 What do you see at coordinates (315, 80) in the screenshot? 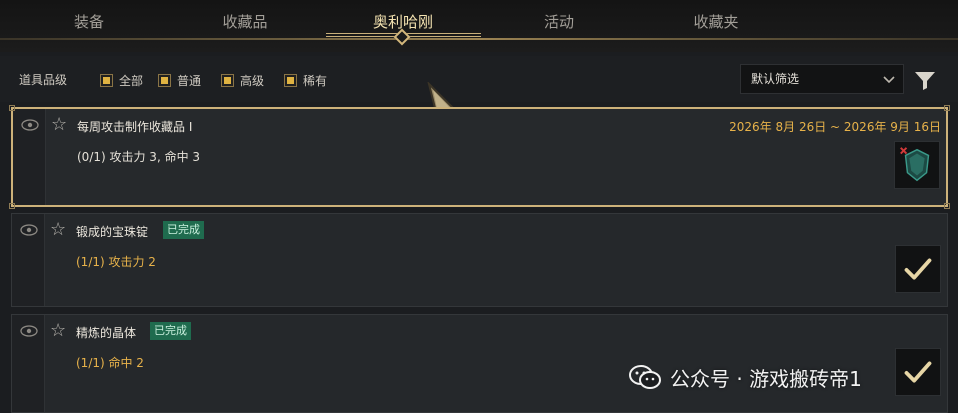
I see `checkbox-label: 稀有` at bounding box center [315, 80].